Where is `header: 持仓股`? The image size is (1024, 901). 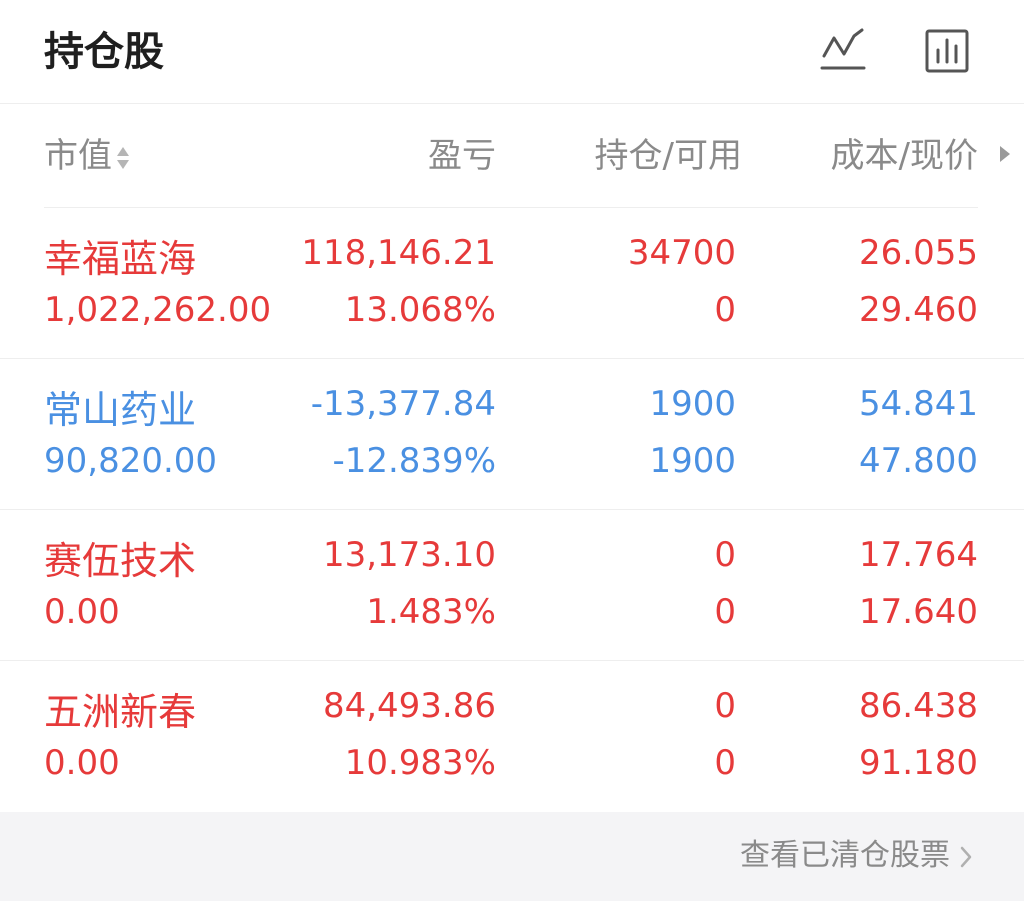
header: 持仓股 is located at coordinates (512, 52).